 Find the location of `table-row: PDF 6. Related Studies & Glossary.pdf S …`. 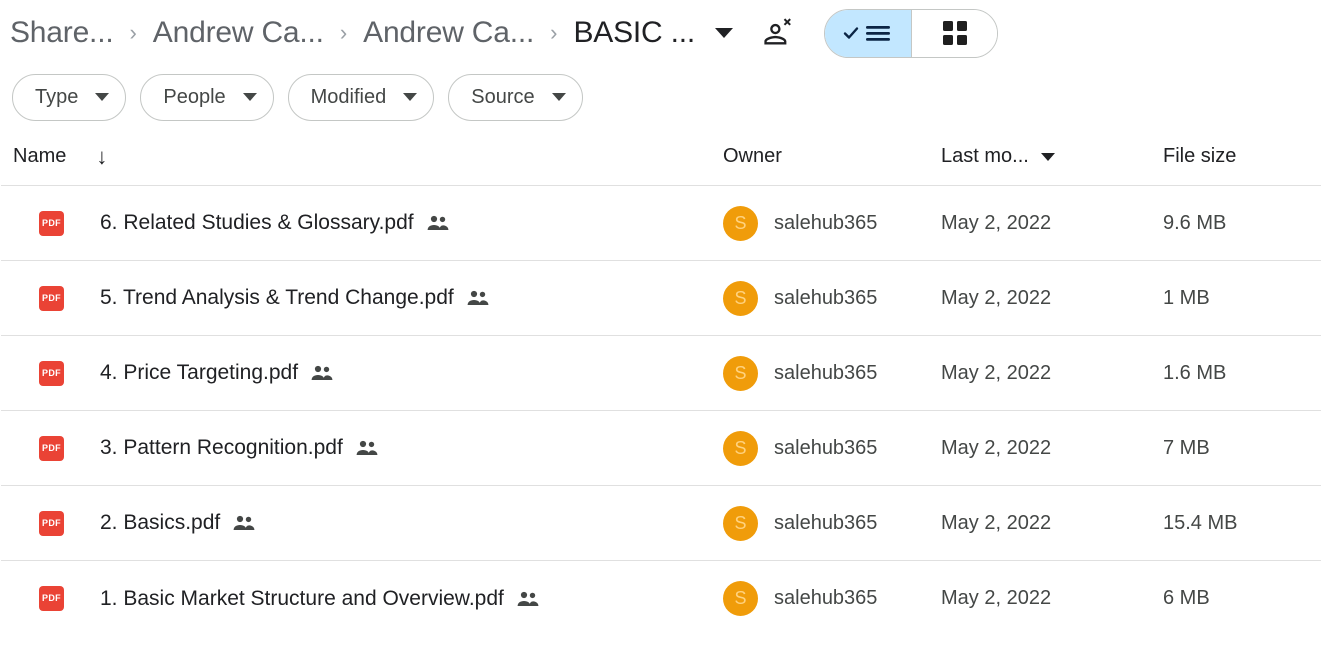

table-row: PDF 6. Related Studies & Glossary.pdf S … is located at coordinates (661, 223).